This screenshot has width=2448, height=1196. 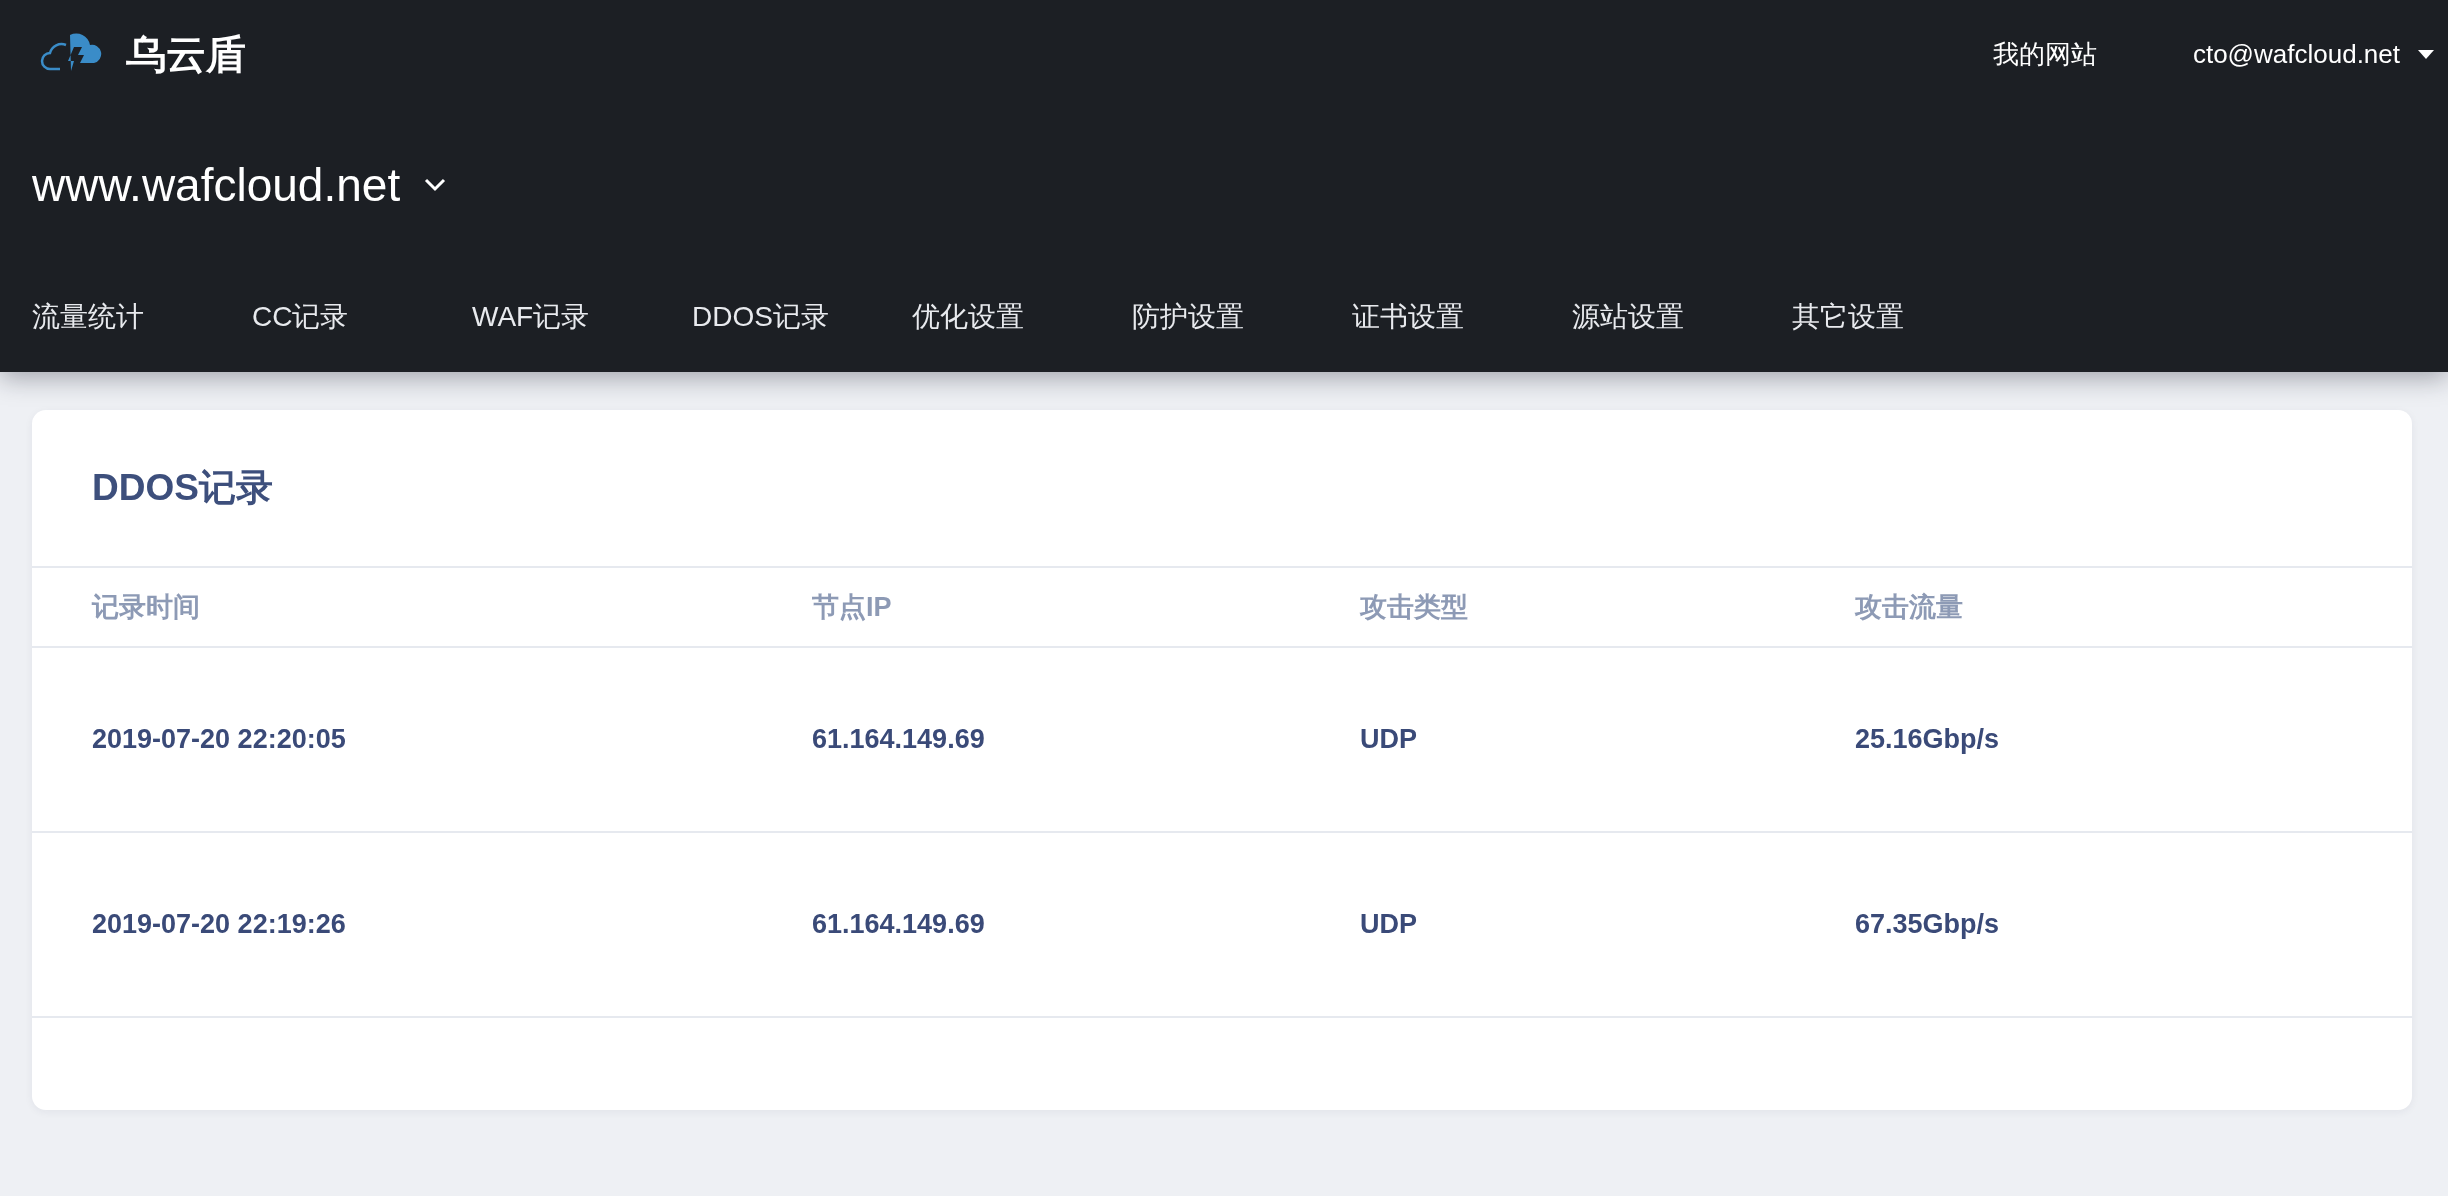 I want to click on column-header: 节点IP, so click(x=852, y=607).